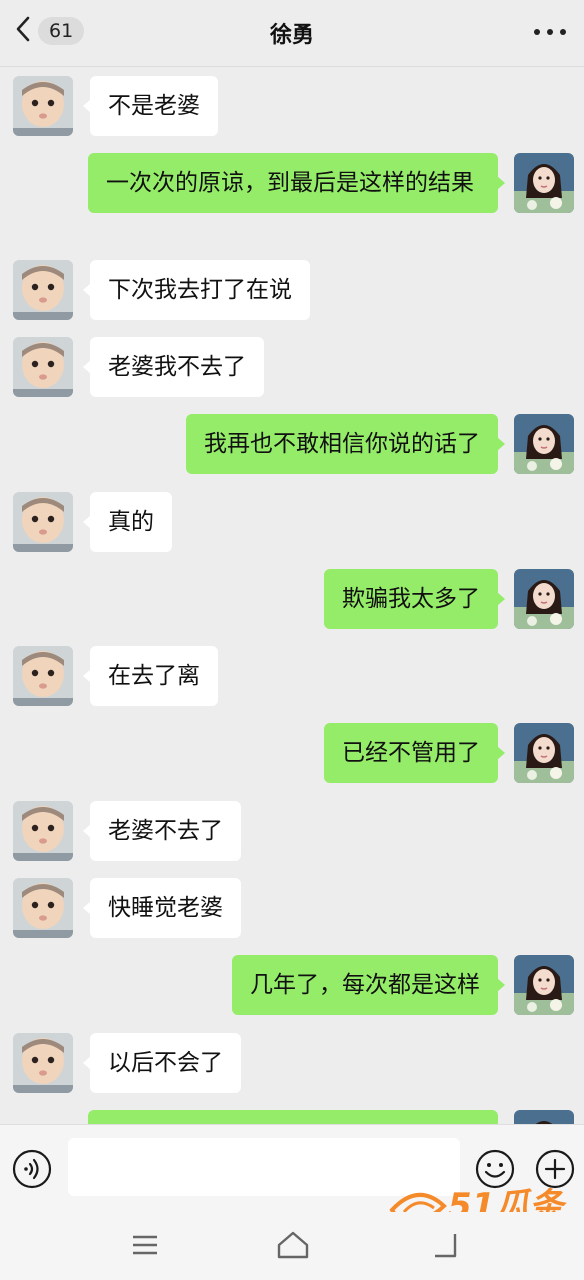  I want to click on message-text: 下次我去打了在说, so click(200, 290).